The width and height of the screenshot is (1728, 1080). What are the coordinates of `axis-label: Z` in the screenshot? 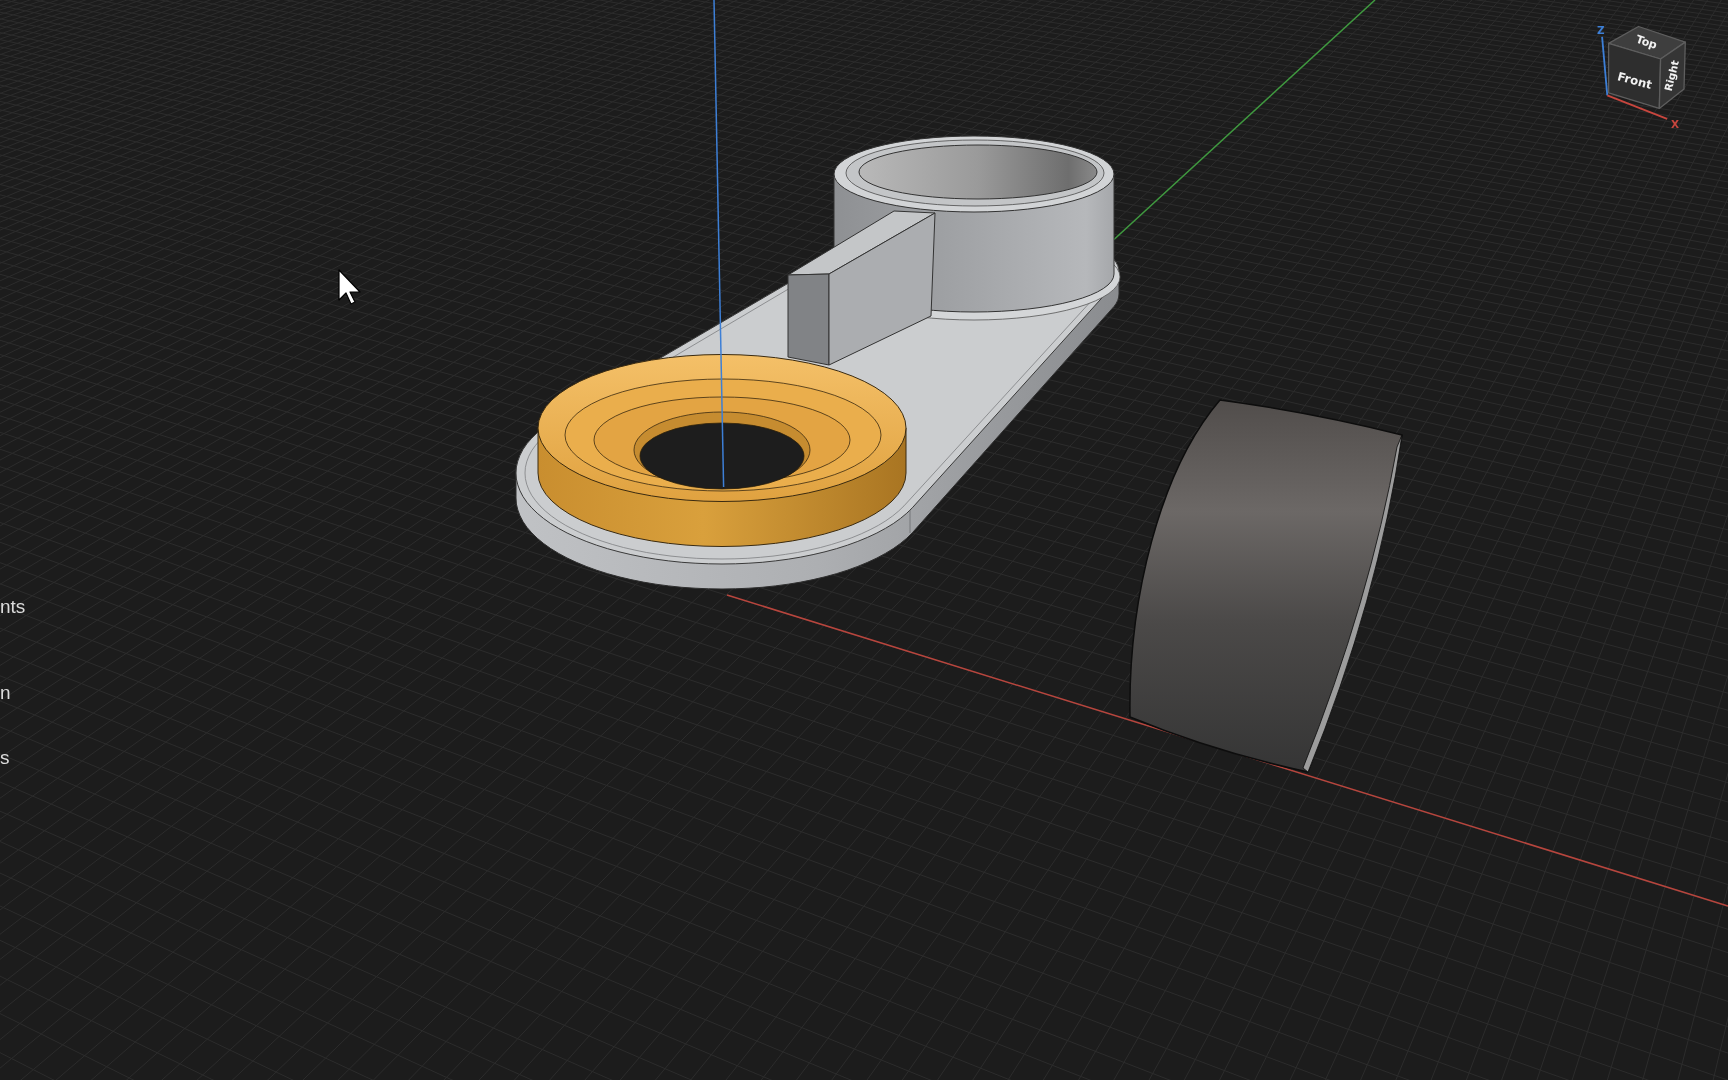 It's located at (1601, 30).